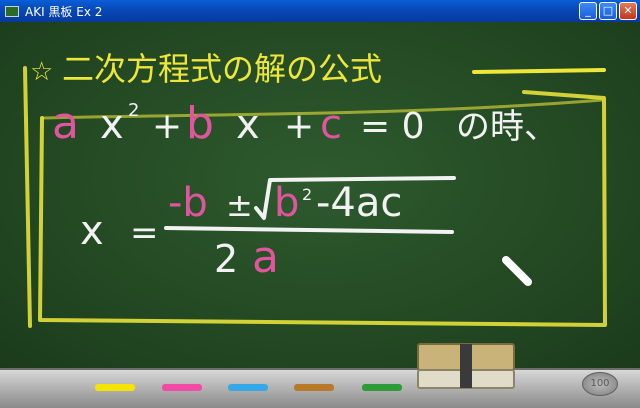 The width and height of the screenshot is (640, 408). What do you see at coordinates (265, 257) in the screenshot?
I see `formula-denom-a: a` at bounding box center [265, 257].